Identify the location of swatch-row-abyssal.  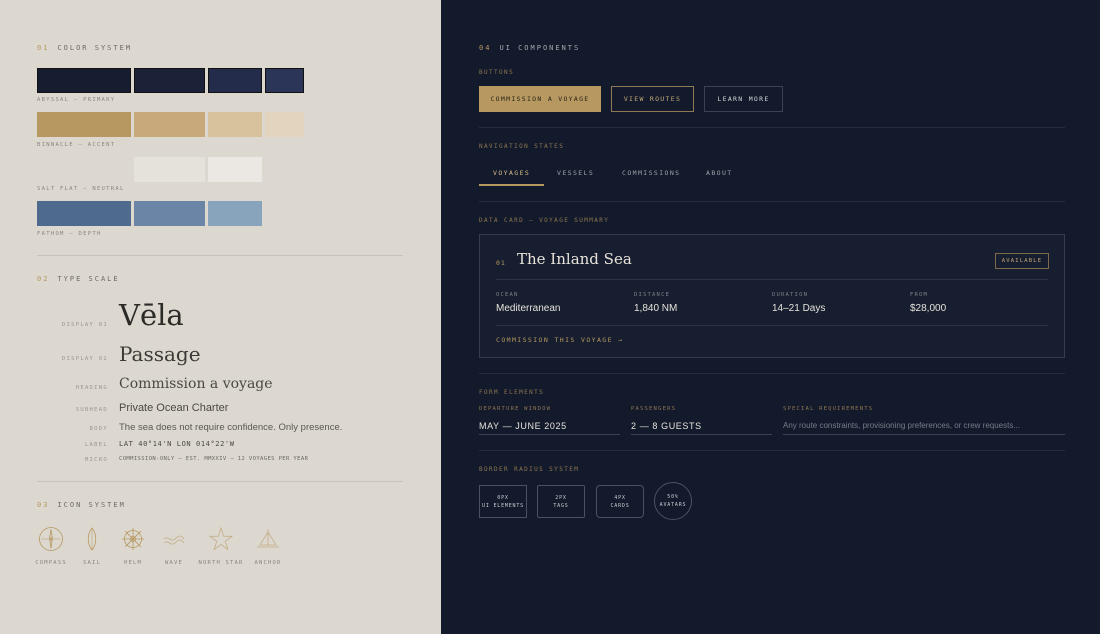
(187, 80).